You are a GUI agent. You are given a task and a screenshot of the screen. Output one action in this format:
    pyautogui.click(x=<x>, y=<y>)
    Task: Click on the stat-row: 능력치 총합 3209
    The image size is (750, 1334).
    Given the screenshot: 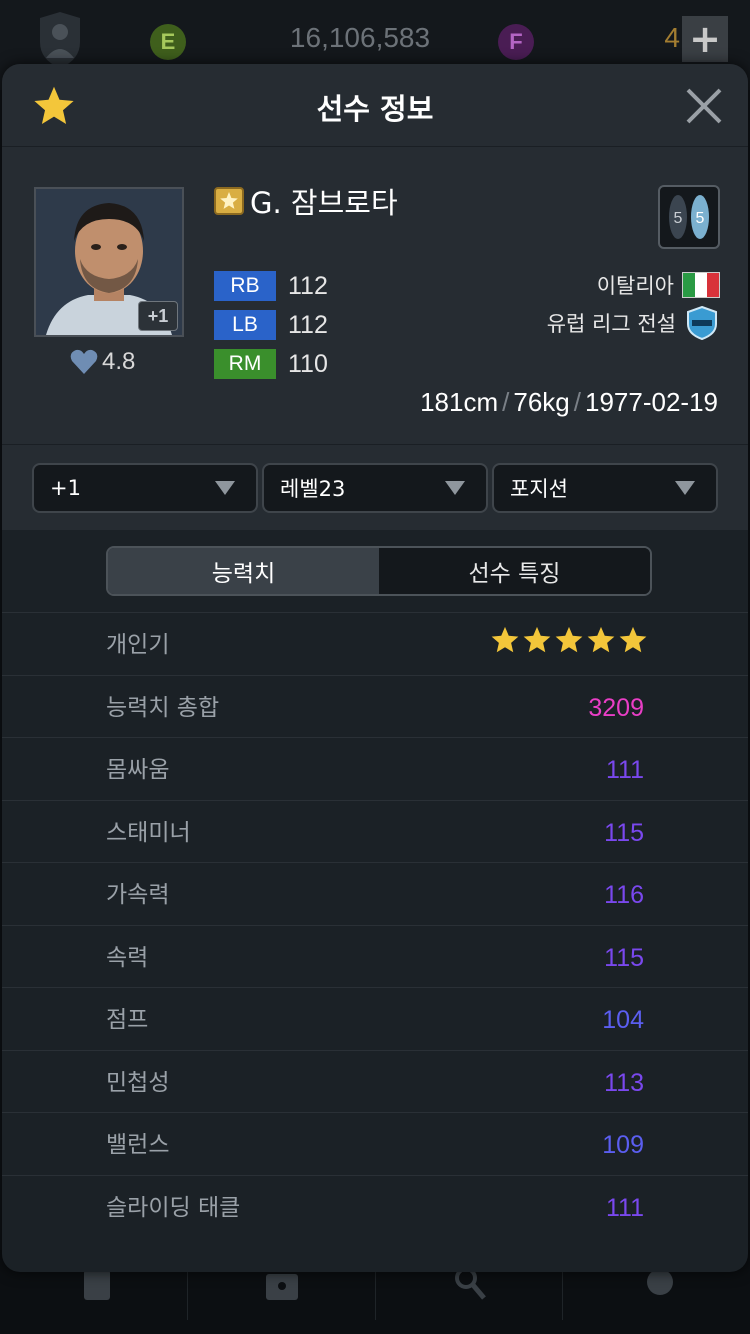 What is the action you would take?
    pyautogui.click(x=375, y=706)
    